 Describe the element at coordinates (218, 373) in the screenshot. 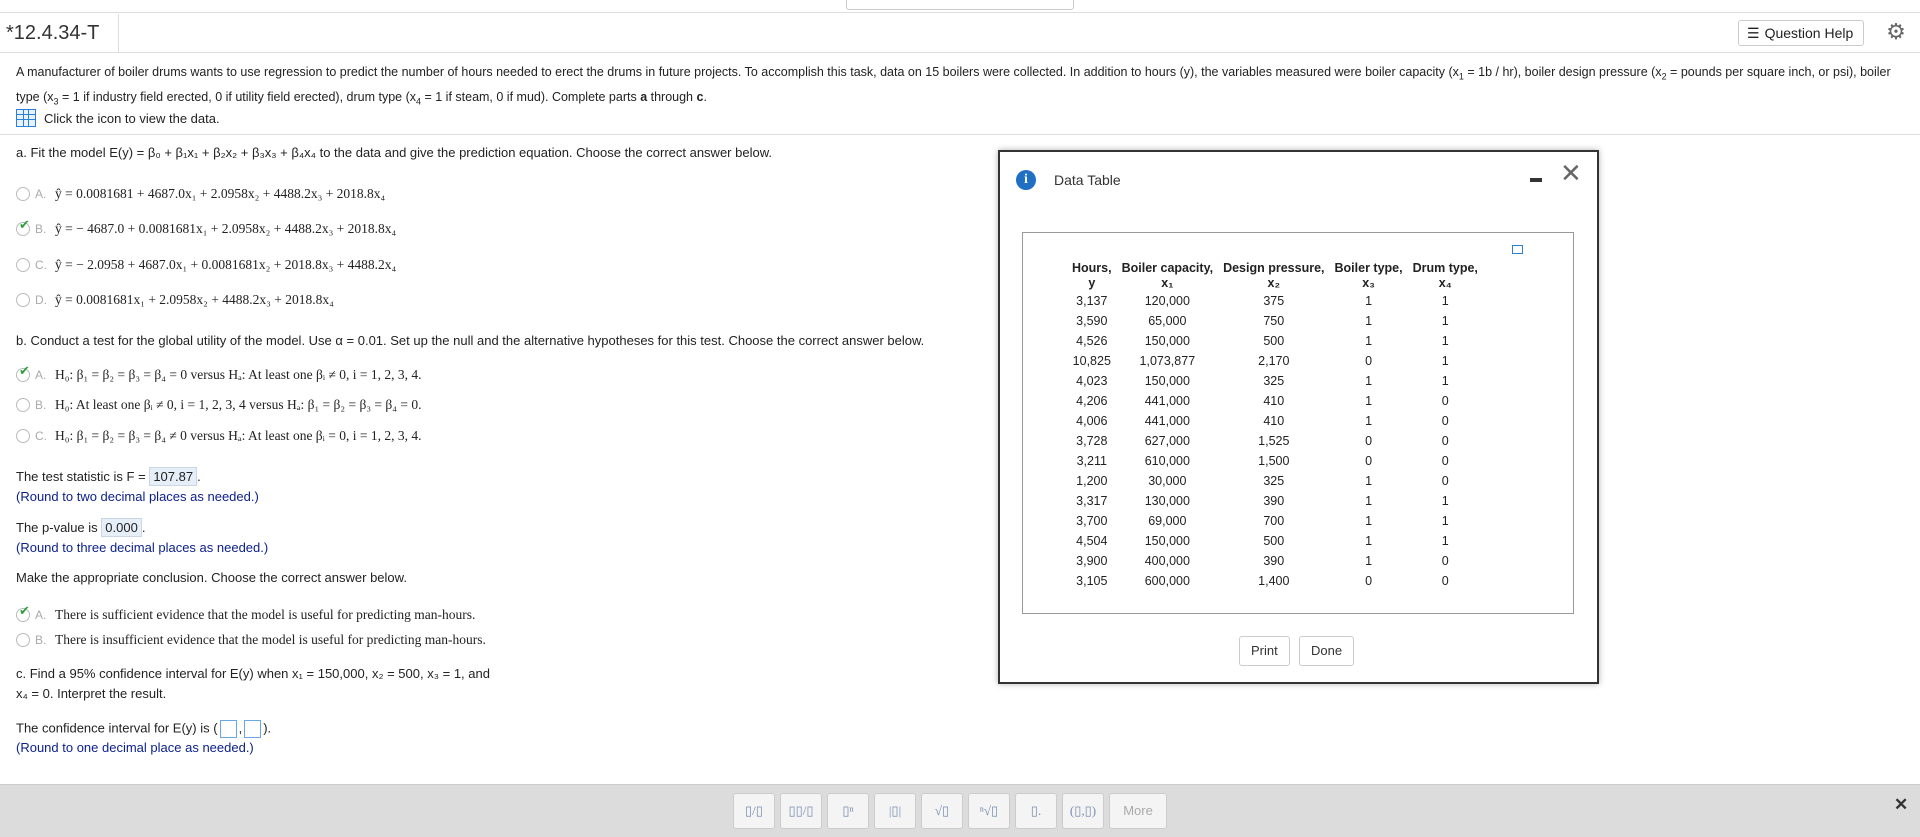

I see `part-b-option: A. H₀: β₁ = β₂ = β₃ = β₄ = 0 versus Hₐ` at that location.